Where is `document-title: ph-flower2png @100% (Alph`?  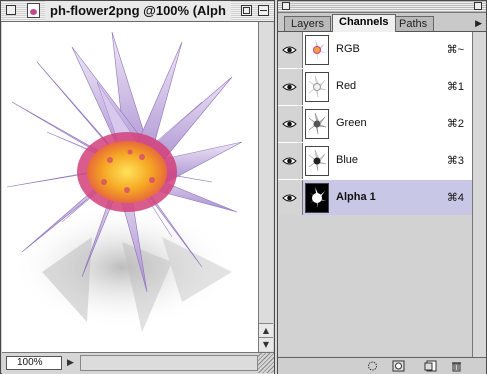 document-title: ph-flower2png @100% (Alph is located at coordinates (138, 11).